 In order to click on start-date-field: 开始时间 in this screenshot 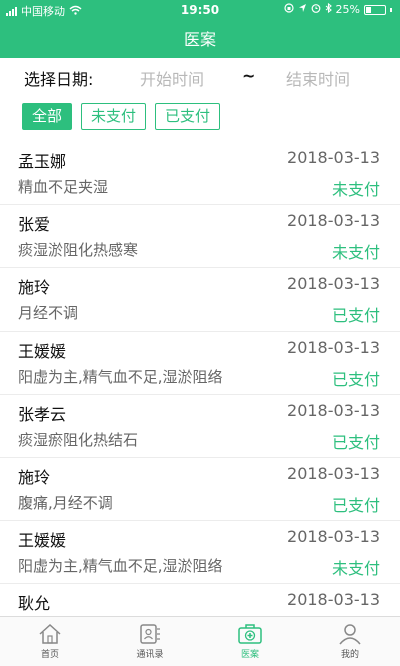, I will do `click(172, 78)`.